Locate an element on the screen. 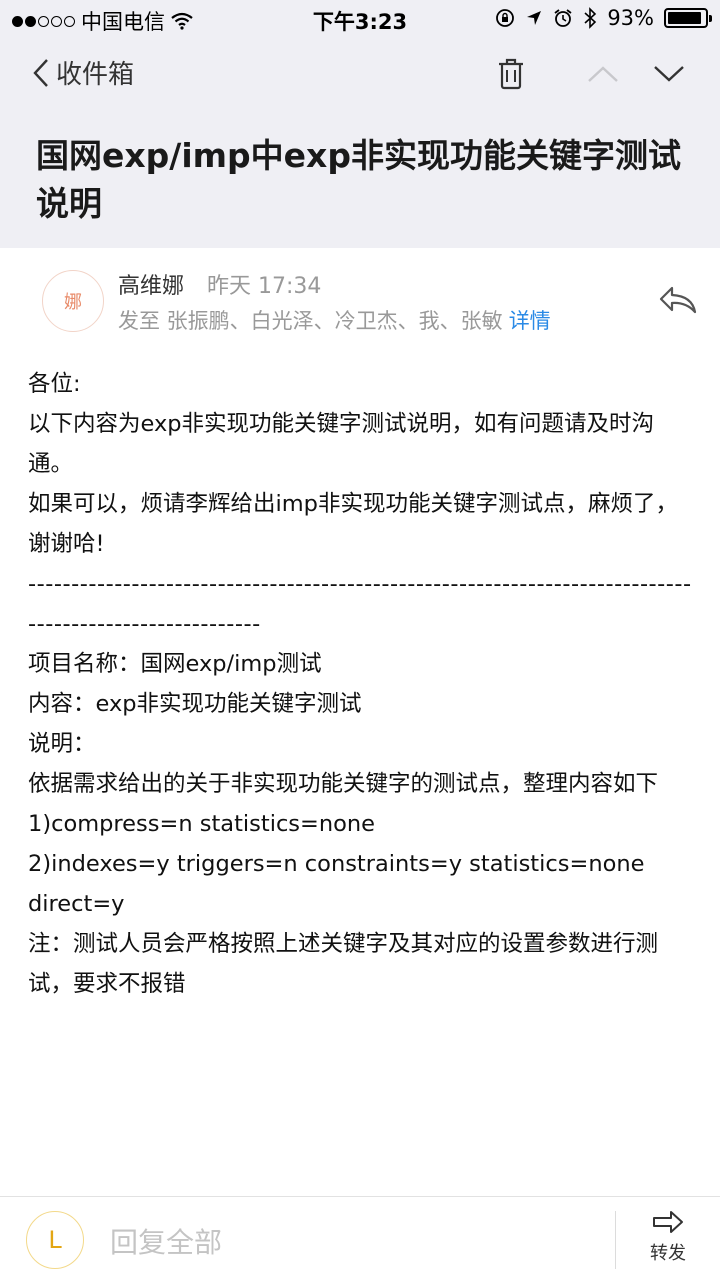  reply-icon is located at coordinates (678, 300).